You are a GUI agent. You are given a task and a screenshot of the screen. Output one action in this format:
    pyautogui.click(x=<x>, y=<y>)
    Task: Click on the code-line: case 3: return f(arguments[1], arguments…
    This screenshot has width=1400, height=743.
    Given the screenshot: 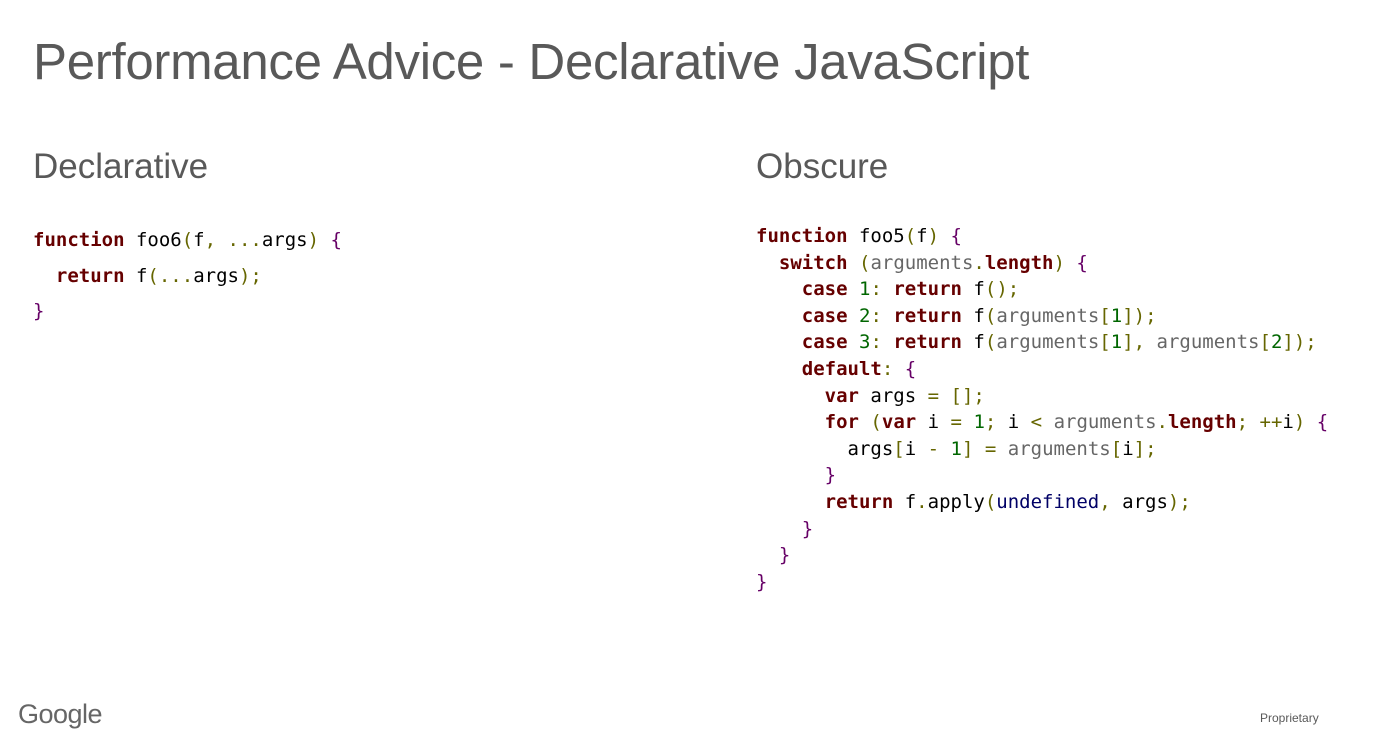 What is the action you would take?
    pyautogui.click(x=1042, y=342)
    